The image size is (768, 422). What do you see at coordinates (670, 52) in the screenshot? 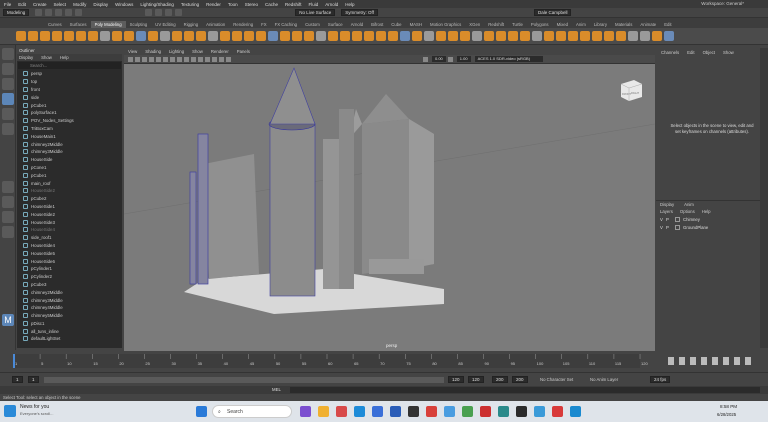
I see `channel-menu-channels: Channels` at bounding box center [670, 52].